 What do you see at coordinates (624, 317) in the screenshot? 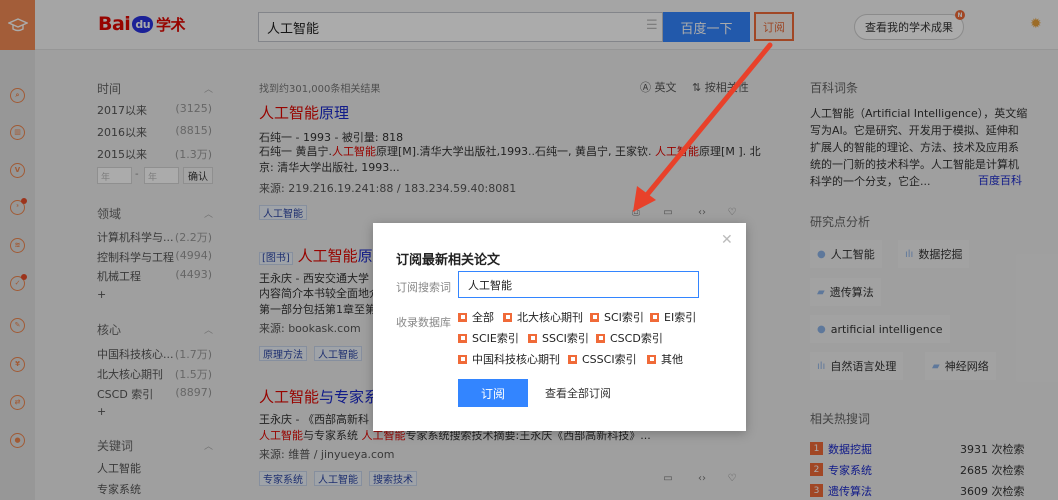
I see `checkbox-label: SCI索引` at bounding box center [624, 317].